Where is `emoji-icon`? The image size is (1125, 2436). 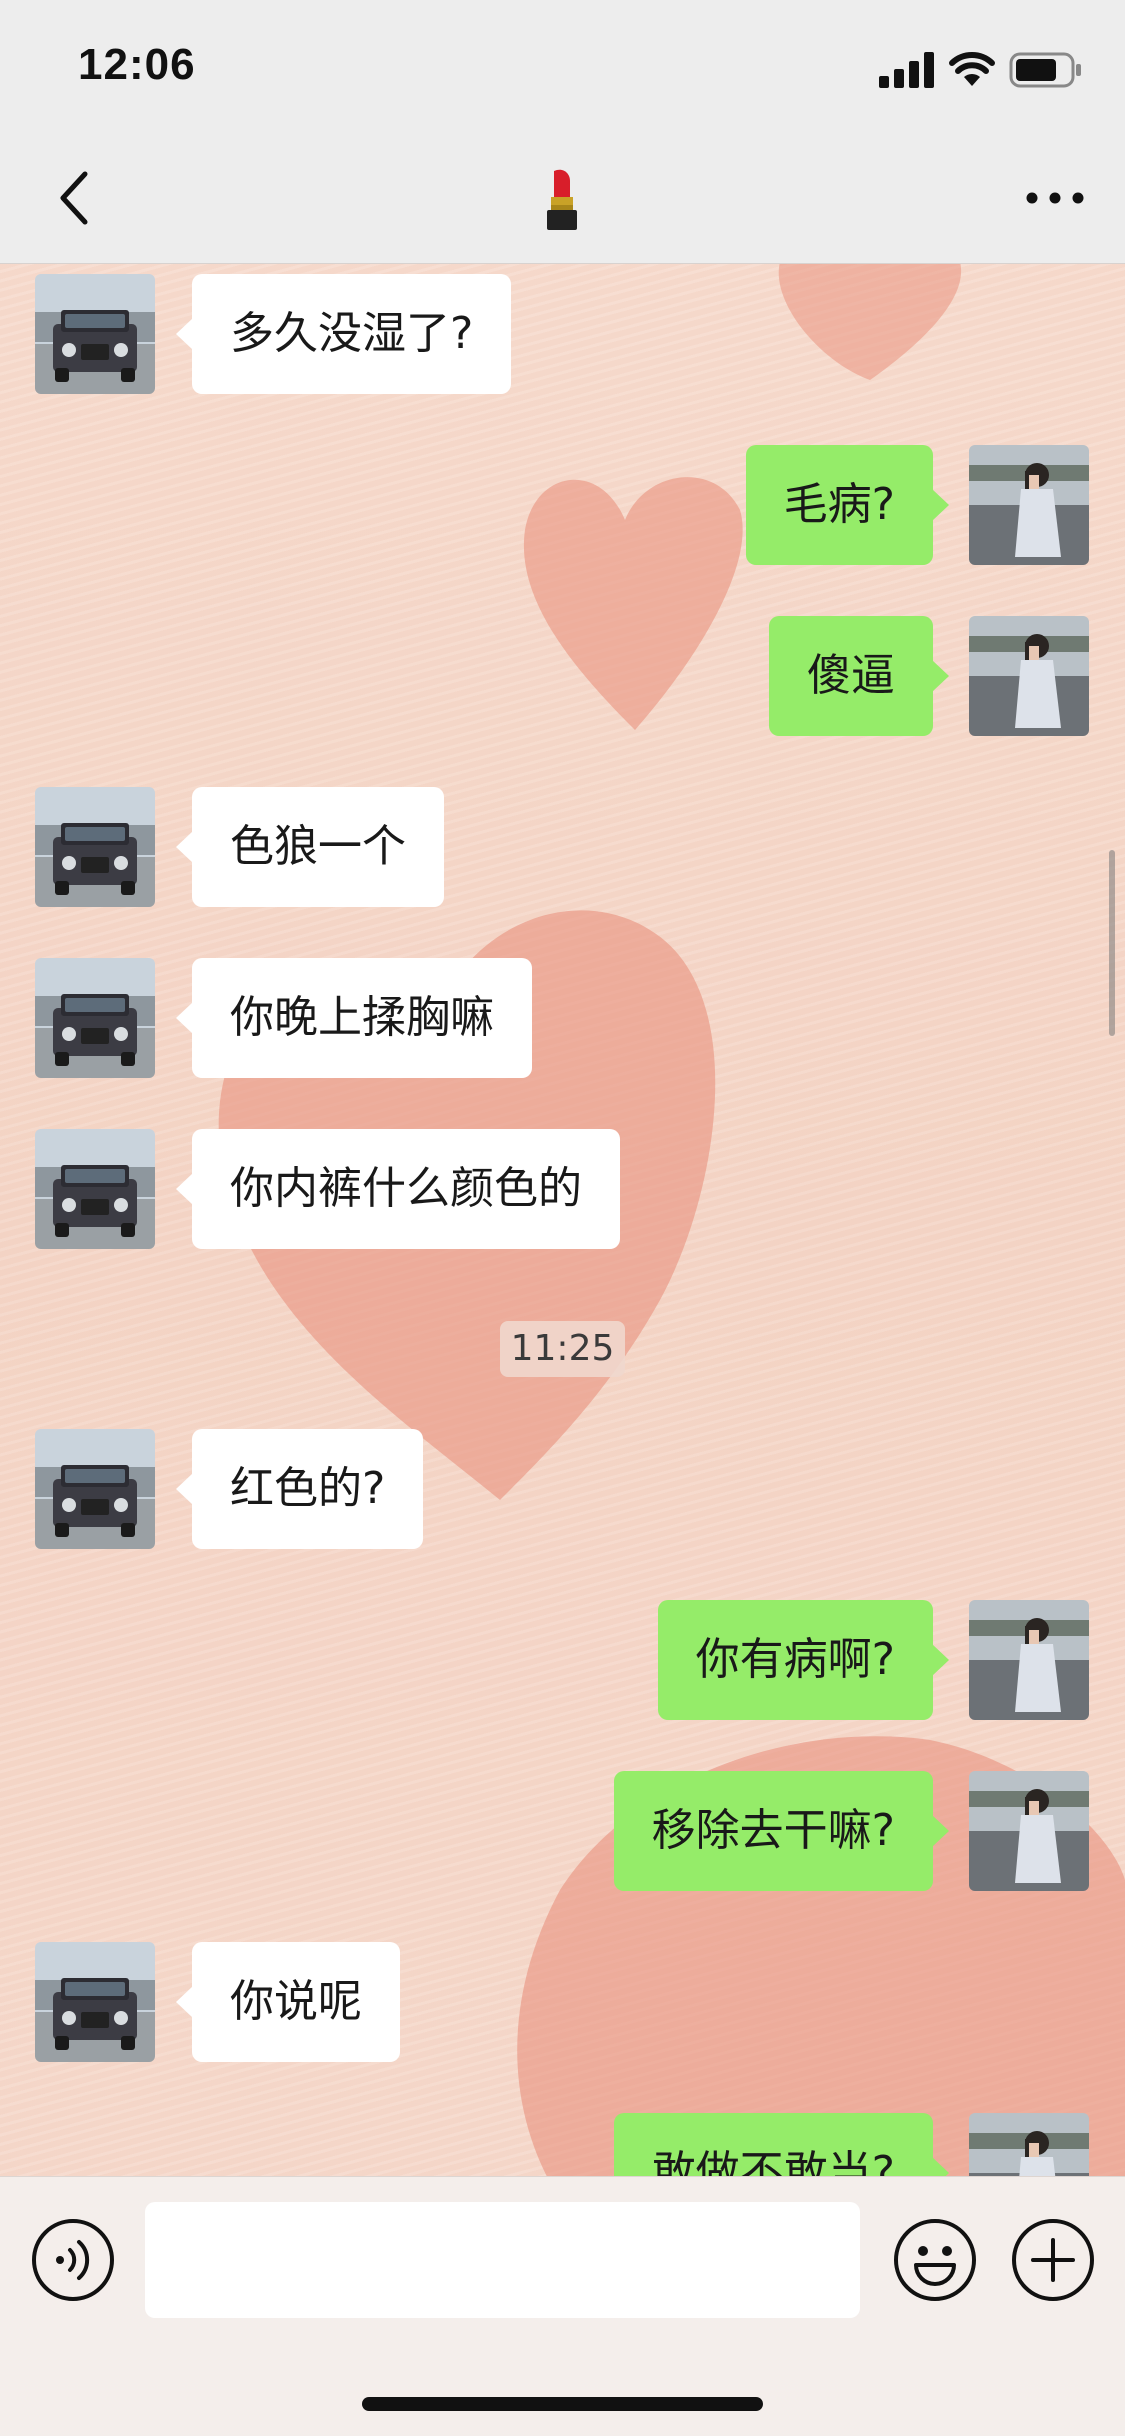 emoji-icon is located at coordinates (935, 2260).